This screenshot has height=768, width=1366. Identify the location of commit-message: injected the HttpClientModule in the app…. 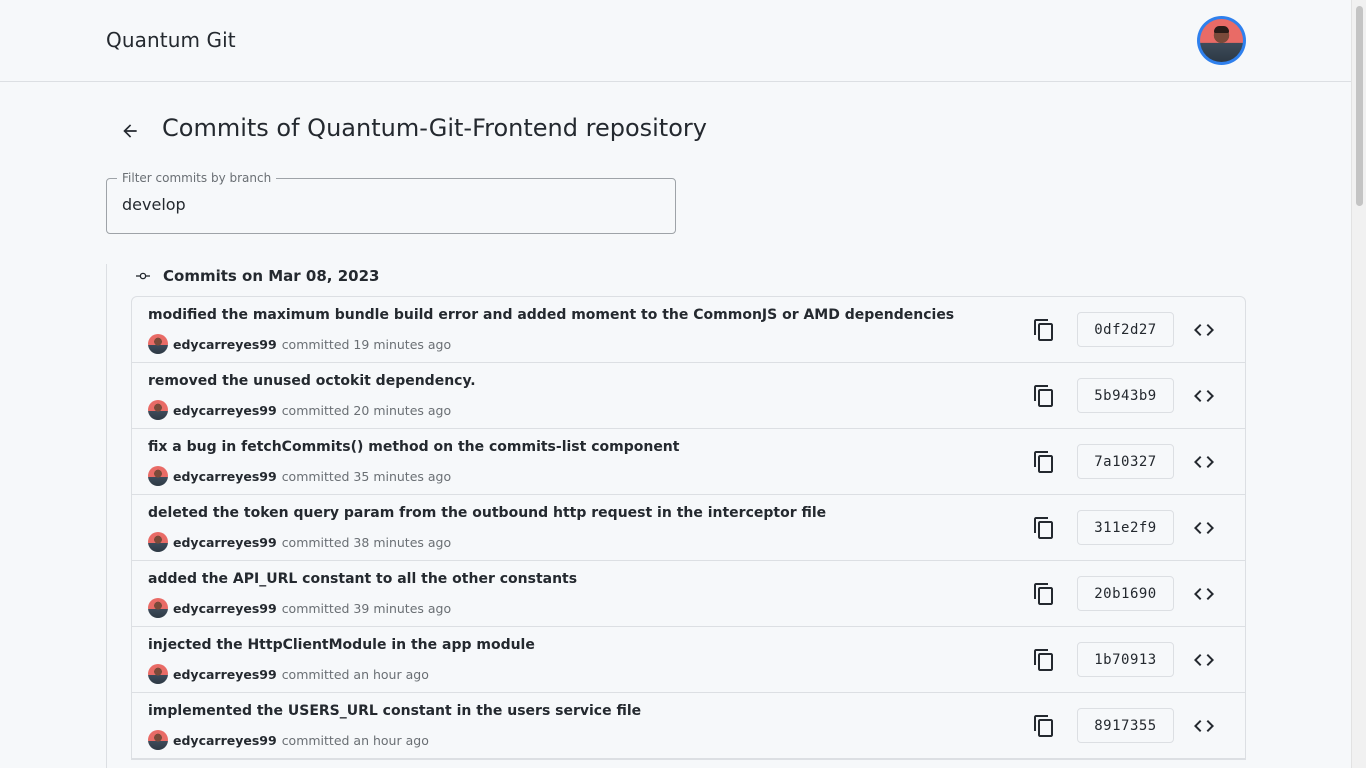
(341, 645).